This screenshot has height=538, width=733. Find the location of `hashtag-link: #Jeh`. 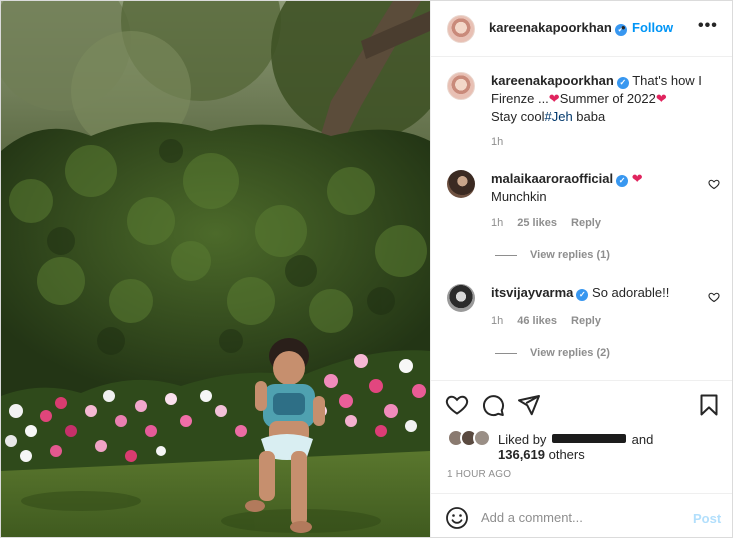

hashtag-link: #Jeh is located at coordinates (558, 116).